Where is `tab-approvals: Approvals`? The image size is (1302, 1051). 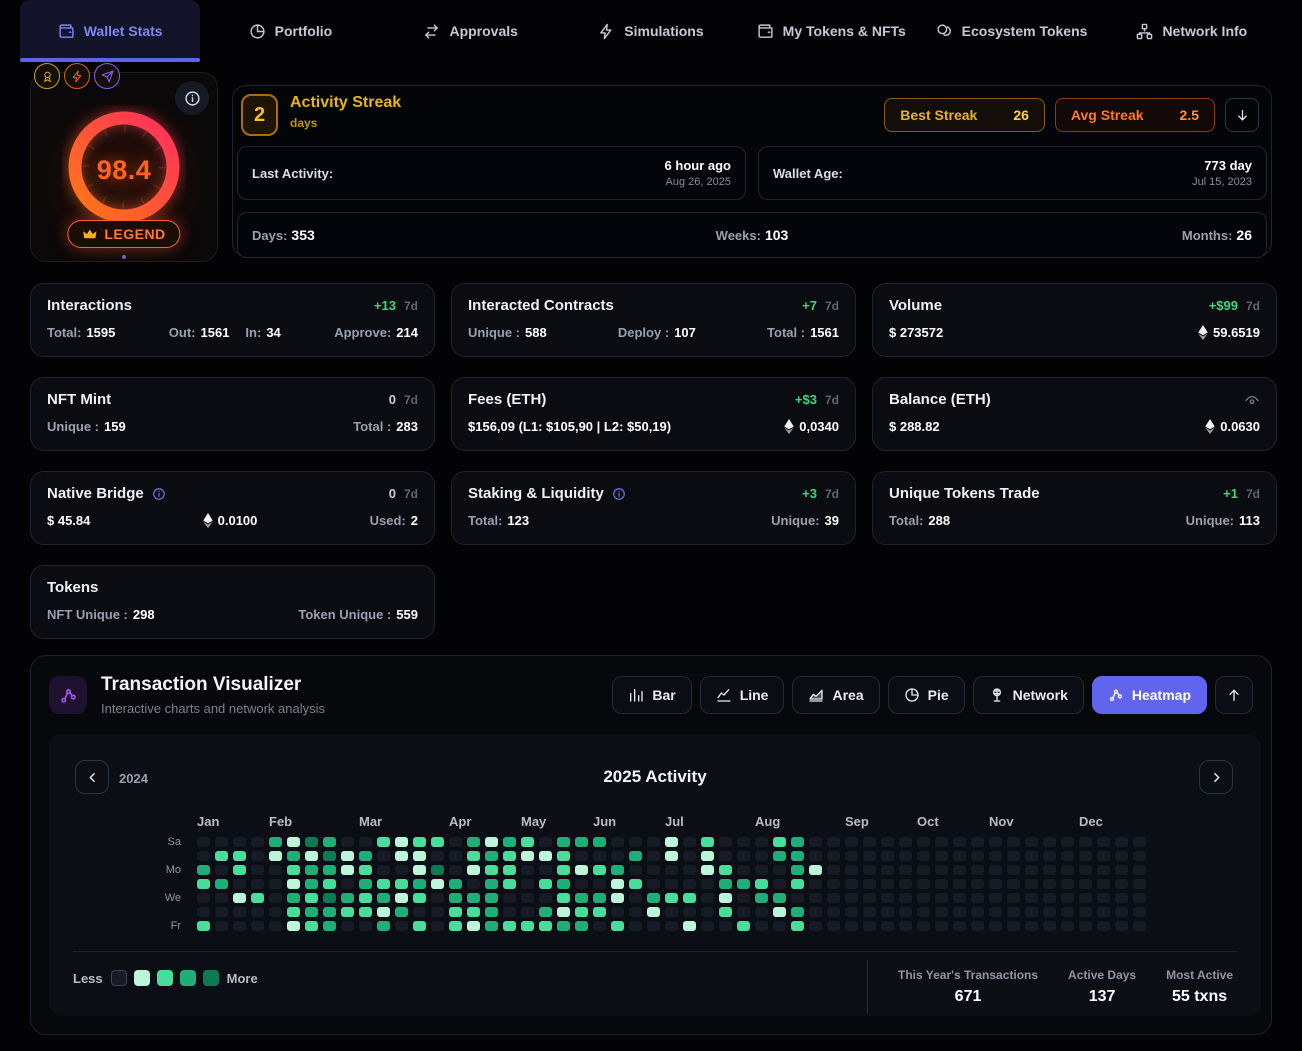
tab-approvals: Approvals is located at coordinates (471, 31).